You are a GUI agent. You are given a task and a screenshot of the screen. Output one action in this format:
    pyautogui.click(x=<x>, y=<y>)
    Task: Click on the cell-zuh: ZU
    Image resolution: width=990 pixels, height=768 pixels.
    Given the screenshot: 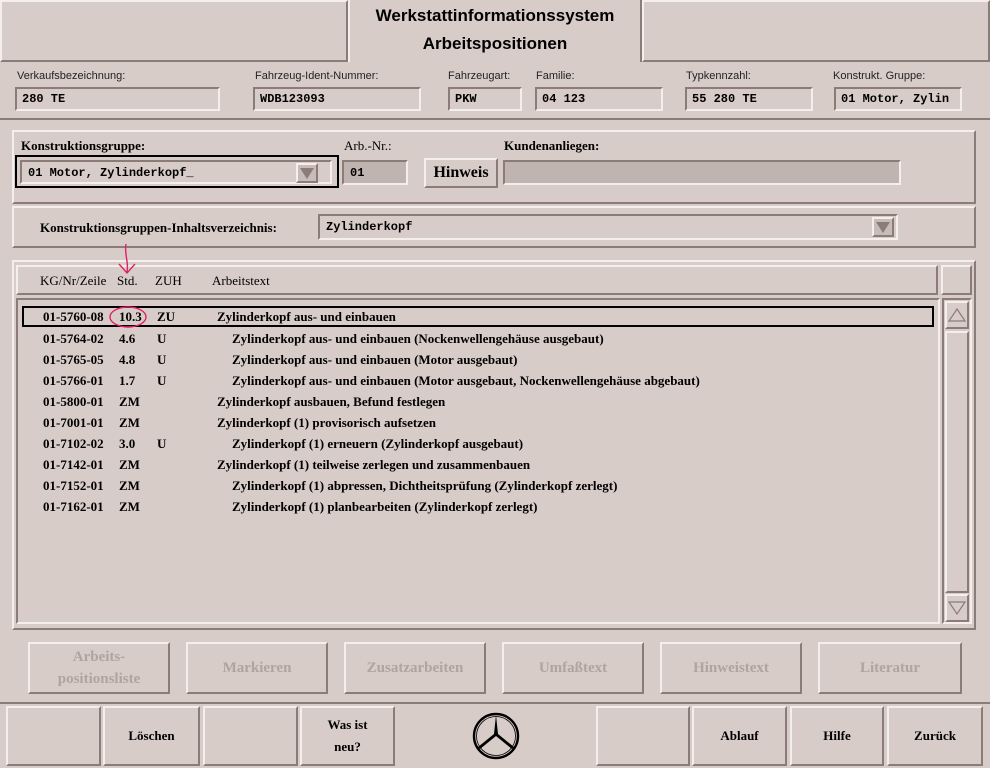 What is the action you would take?
    pyautogui.click(x=166, y=316)
    